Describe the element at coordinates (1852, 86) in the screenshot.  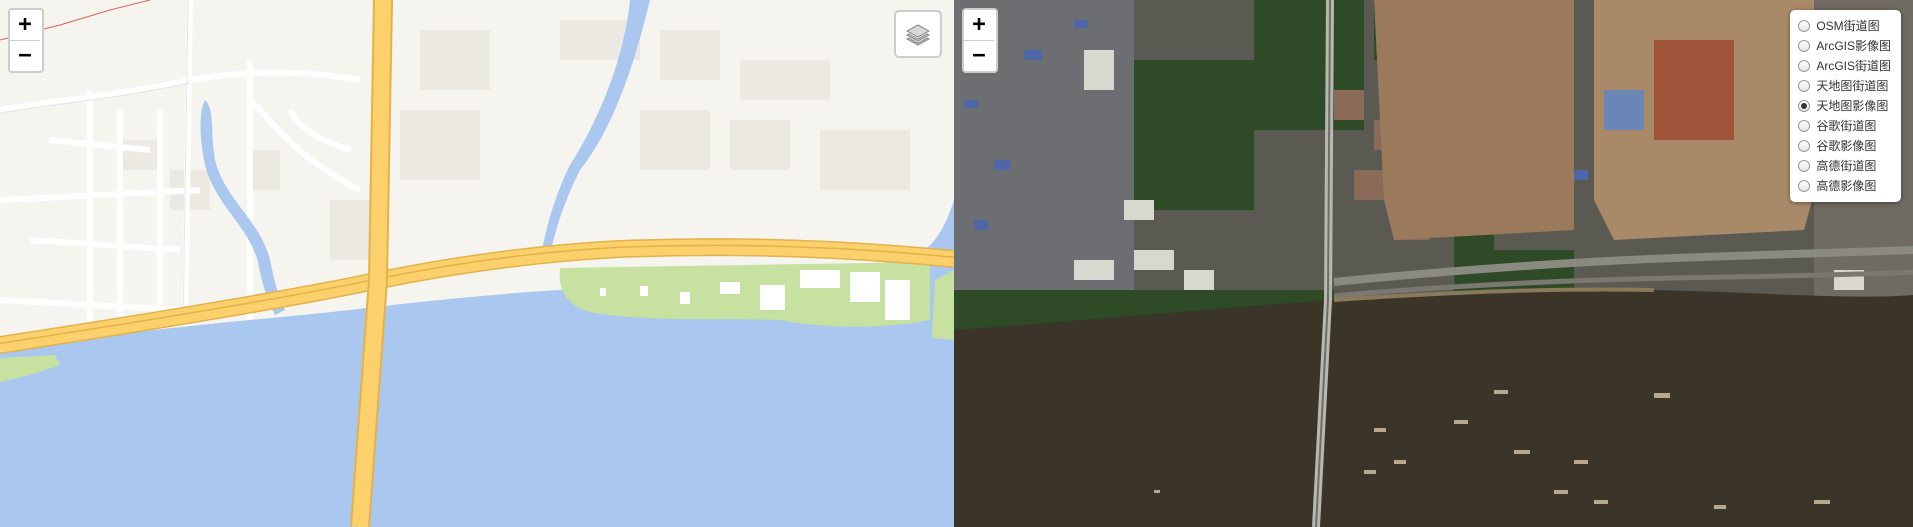
I see `layer-label: 天地图街道图` at that location.